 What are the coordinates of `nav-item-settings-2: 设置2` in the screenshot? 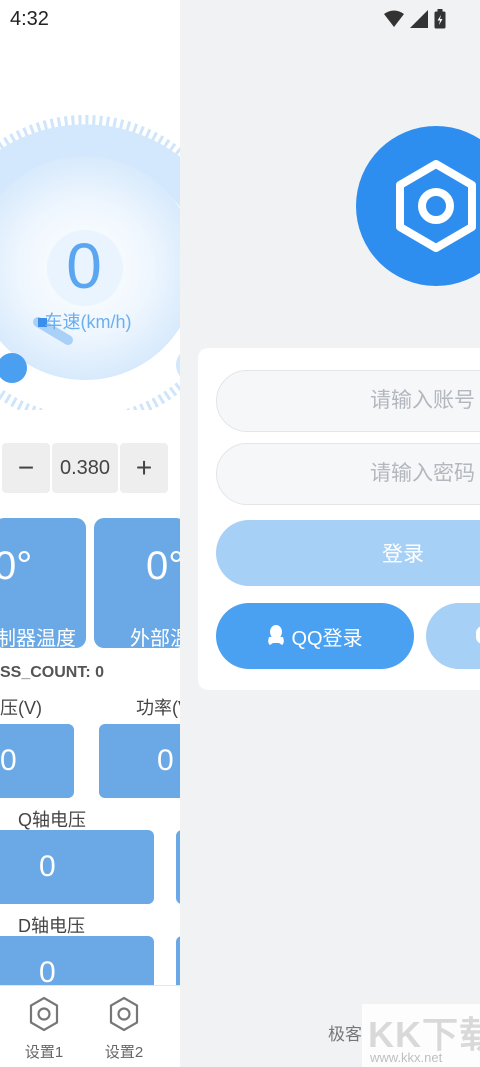 It's located at (124, 1029).